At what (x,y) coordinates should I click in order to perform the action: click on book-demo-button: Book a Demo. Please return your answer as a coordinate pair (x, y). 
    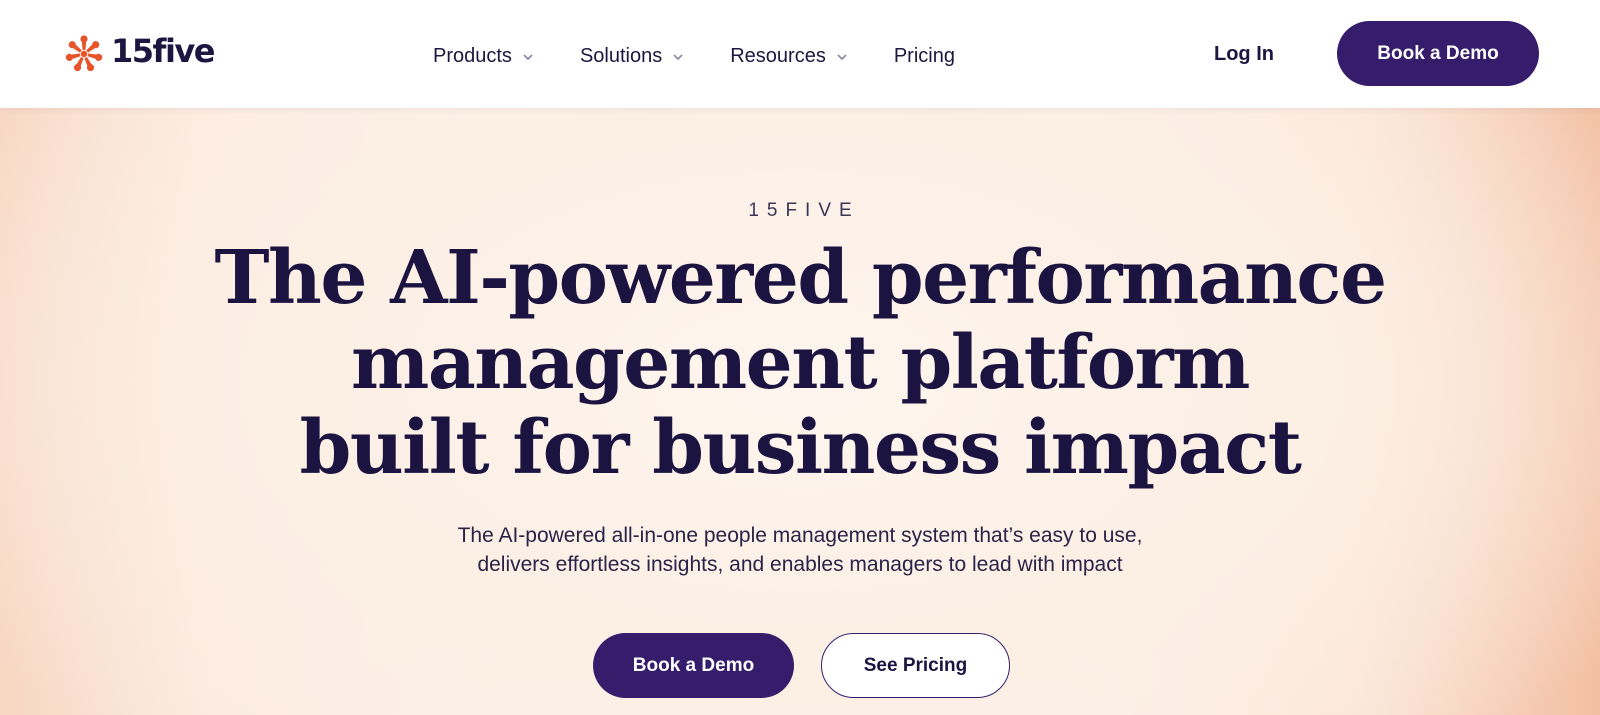
    Looking at the image, I should click on (1438, 53).